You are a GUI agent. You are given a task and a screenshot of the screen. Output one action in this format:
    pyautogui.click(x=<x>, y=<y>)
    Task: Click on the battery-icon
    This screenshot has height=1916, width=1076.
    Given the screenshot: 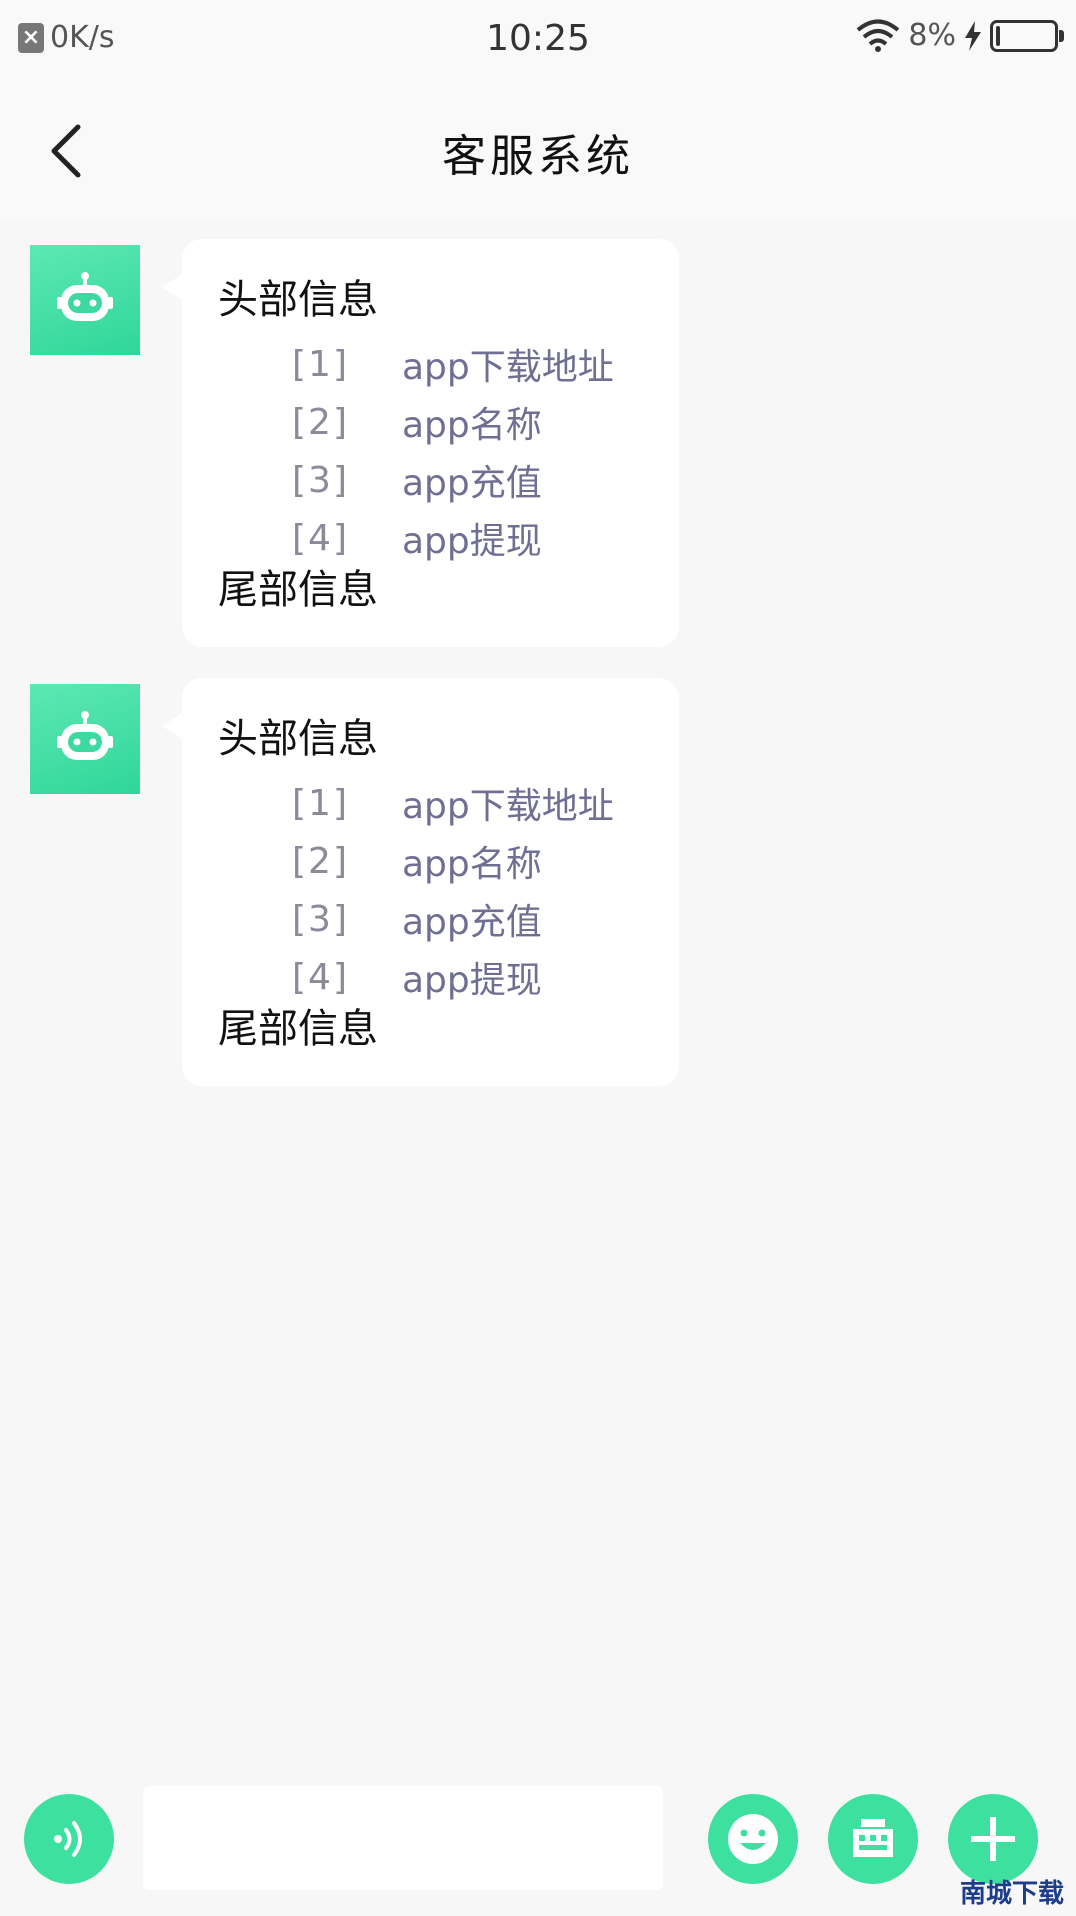 What is the action you would take?
    pyautogui.click(x=1027, y=35)
    